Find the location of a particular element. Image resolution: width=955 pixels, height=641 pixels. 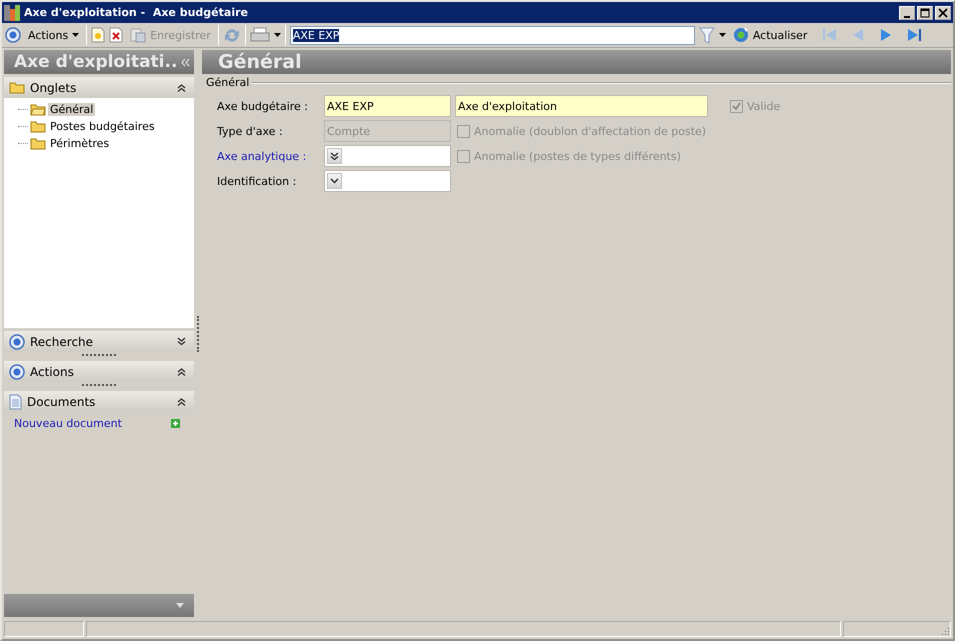

field-label: Type d'axe : is located at coordinates (250, 131).